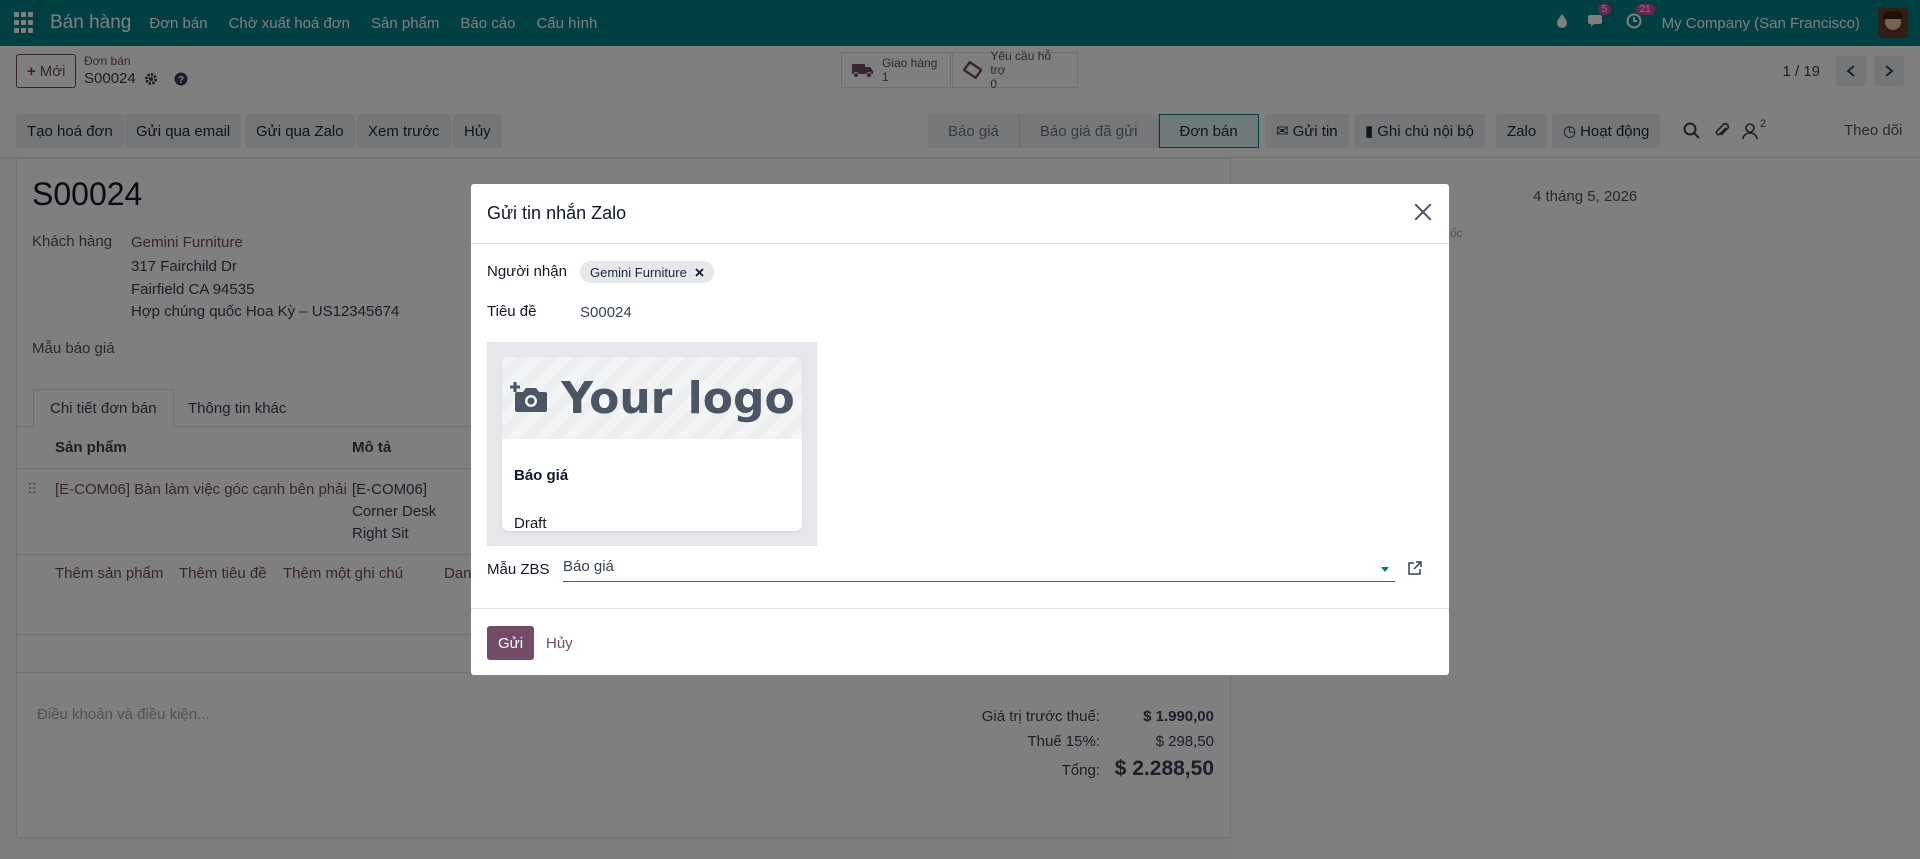  I want to click on subject-value: S00024, so click(606, 312).